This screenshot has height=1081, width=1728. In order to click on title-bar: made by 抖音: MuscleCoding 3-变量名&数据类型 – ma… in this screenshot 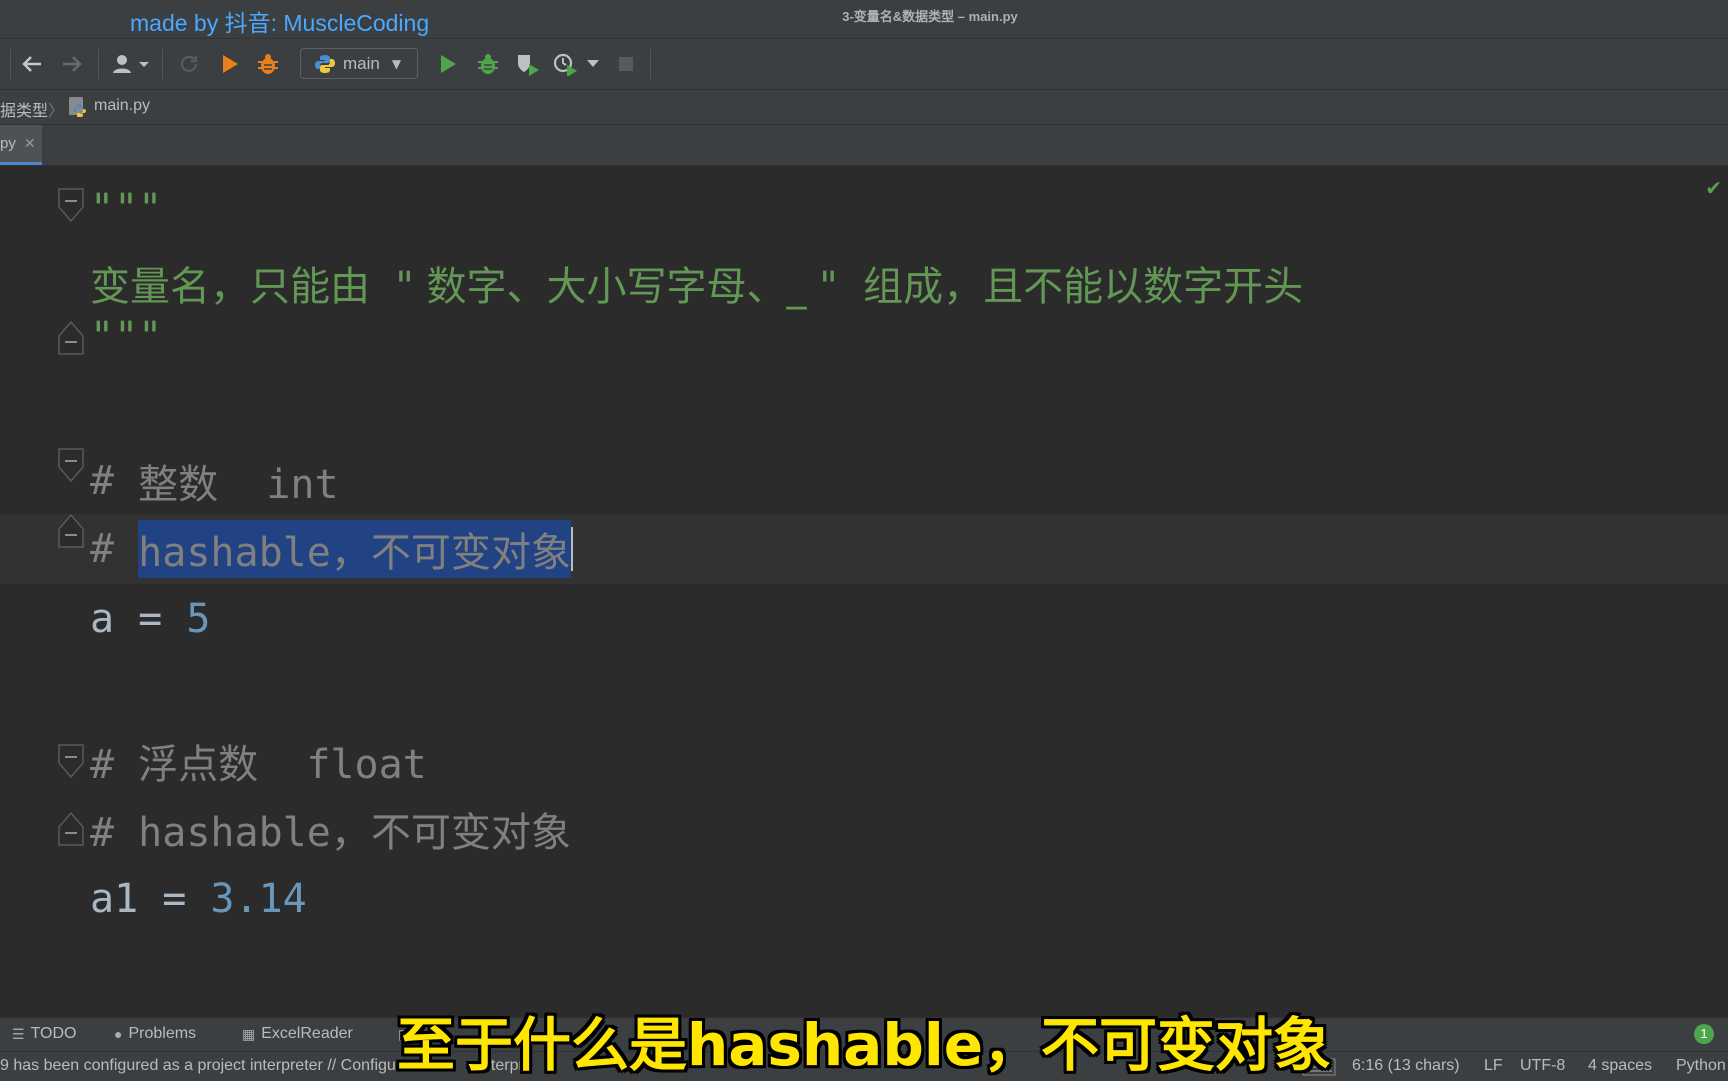, I will do `click(864, 19)`.